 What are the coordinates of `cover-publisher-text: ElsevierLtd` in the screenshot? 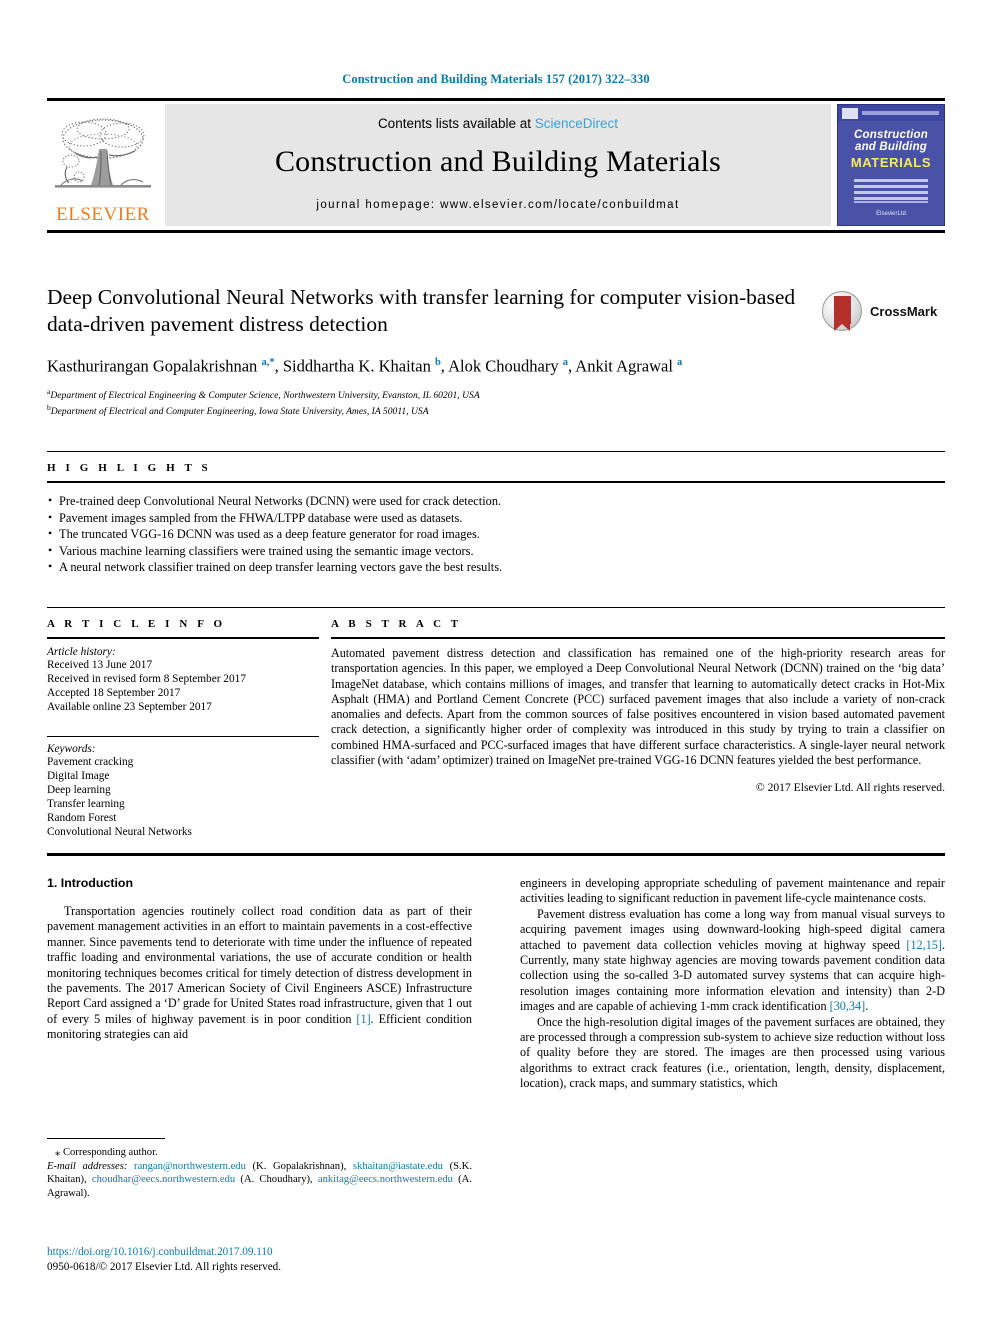 It's located at (891, 213).